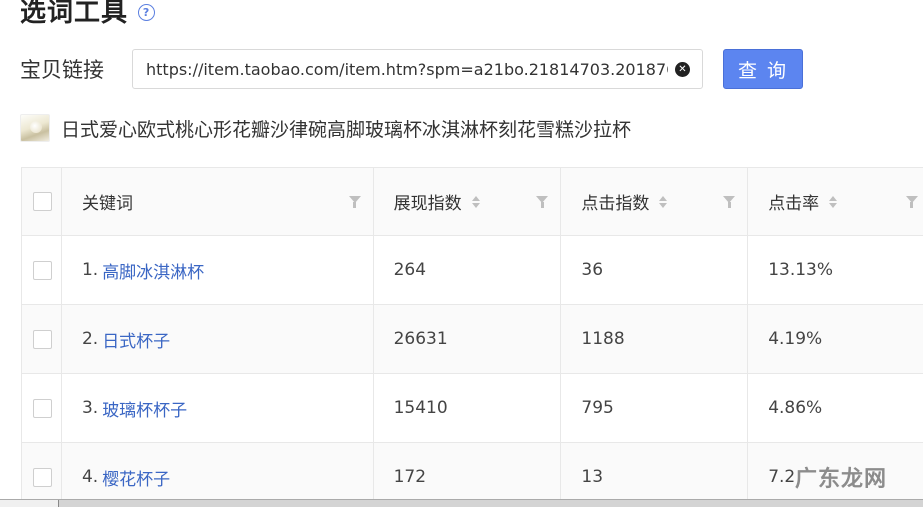 The width and height of the screenshot is (923, 507). Describe the element at coordinates (655, 201) in the screenshot. I see `header-click-index: 点击指数` at that location.